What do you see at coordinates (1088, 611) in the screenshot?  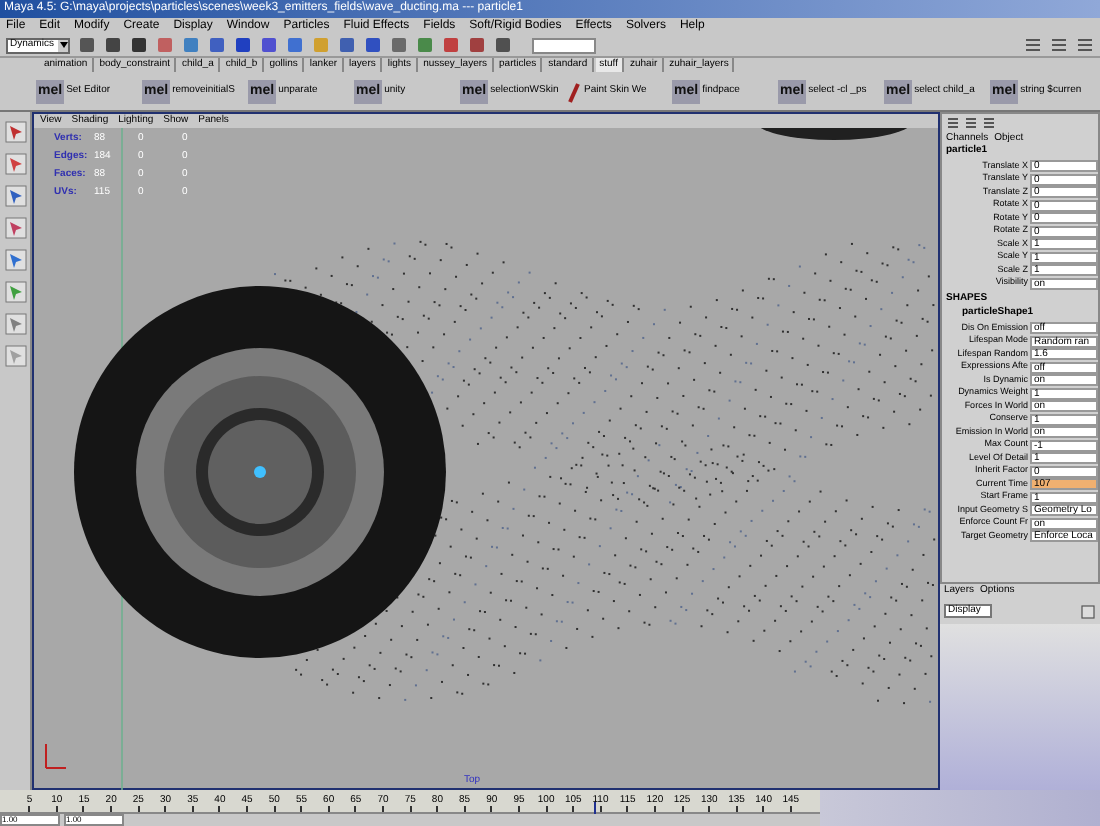 I see `new-layer-icon` at bounding box center [1088, 611].